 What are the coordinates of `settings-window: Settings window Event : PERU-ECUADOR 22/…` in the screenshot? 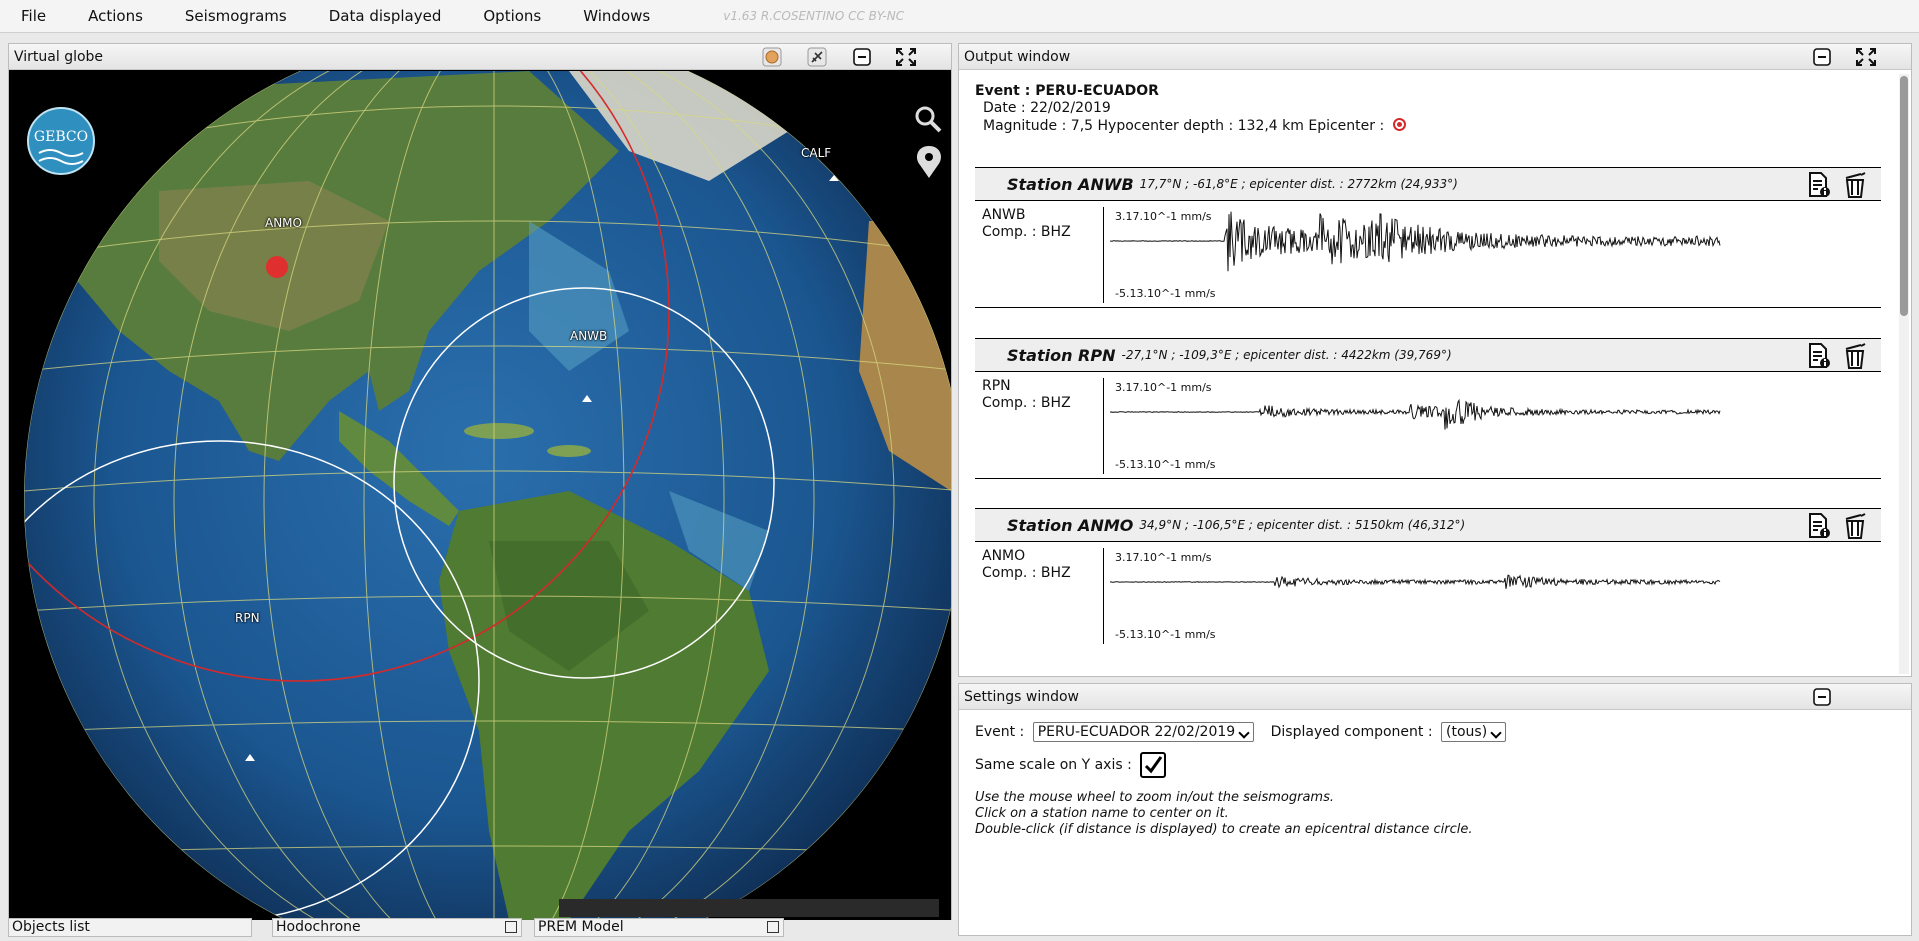 It's located at (1435, 809).